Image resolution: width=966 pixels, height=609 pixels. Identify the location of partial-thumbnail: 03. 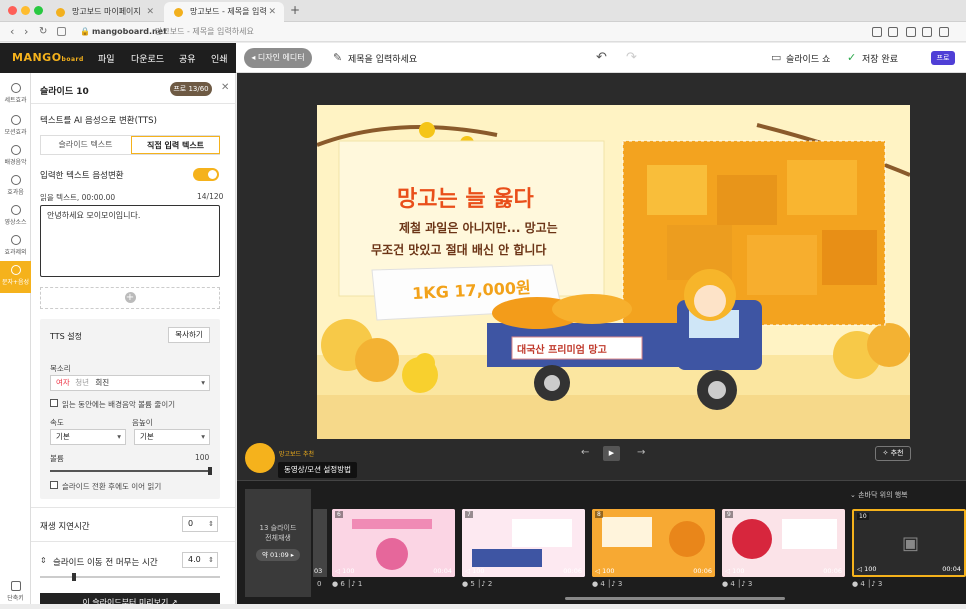
(320, 543).